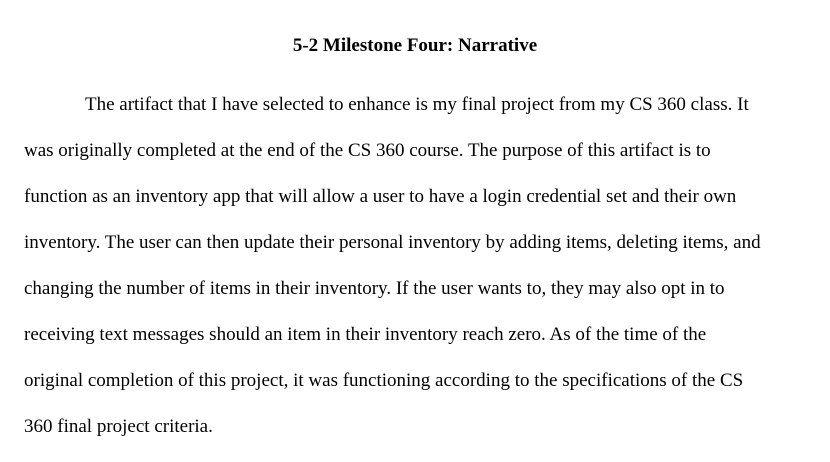  What do you see at coordinates (415, 45) in the screenshot?
I see `document-title: 5-2 Milestone Four: Narrative` at bounding box center [415, 45].